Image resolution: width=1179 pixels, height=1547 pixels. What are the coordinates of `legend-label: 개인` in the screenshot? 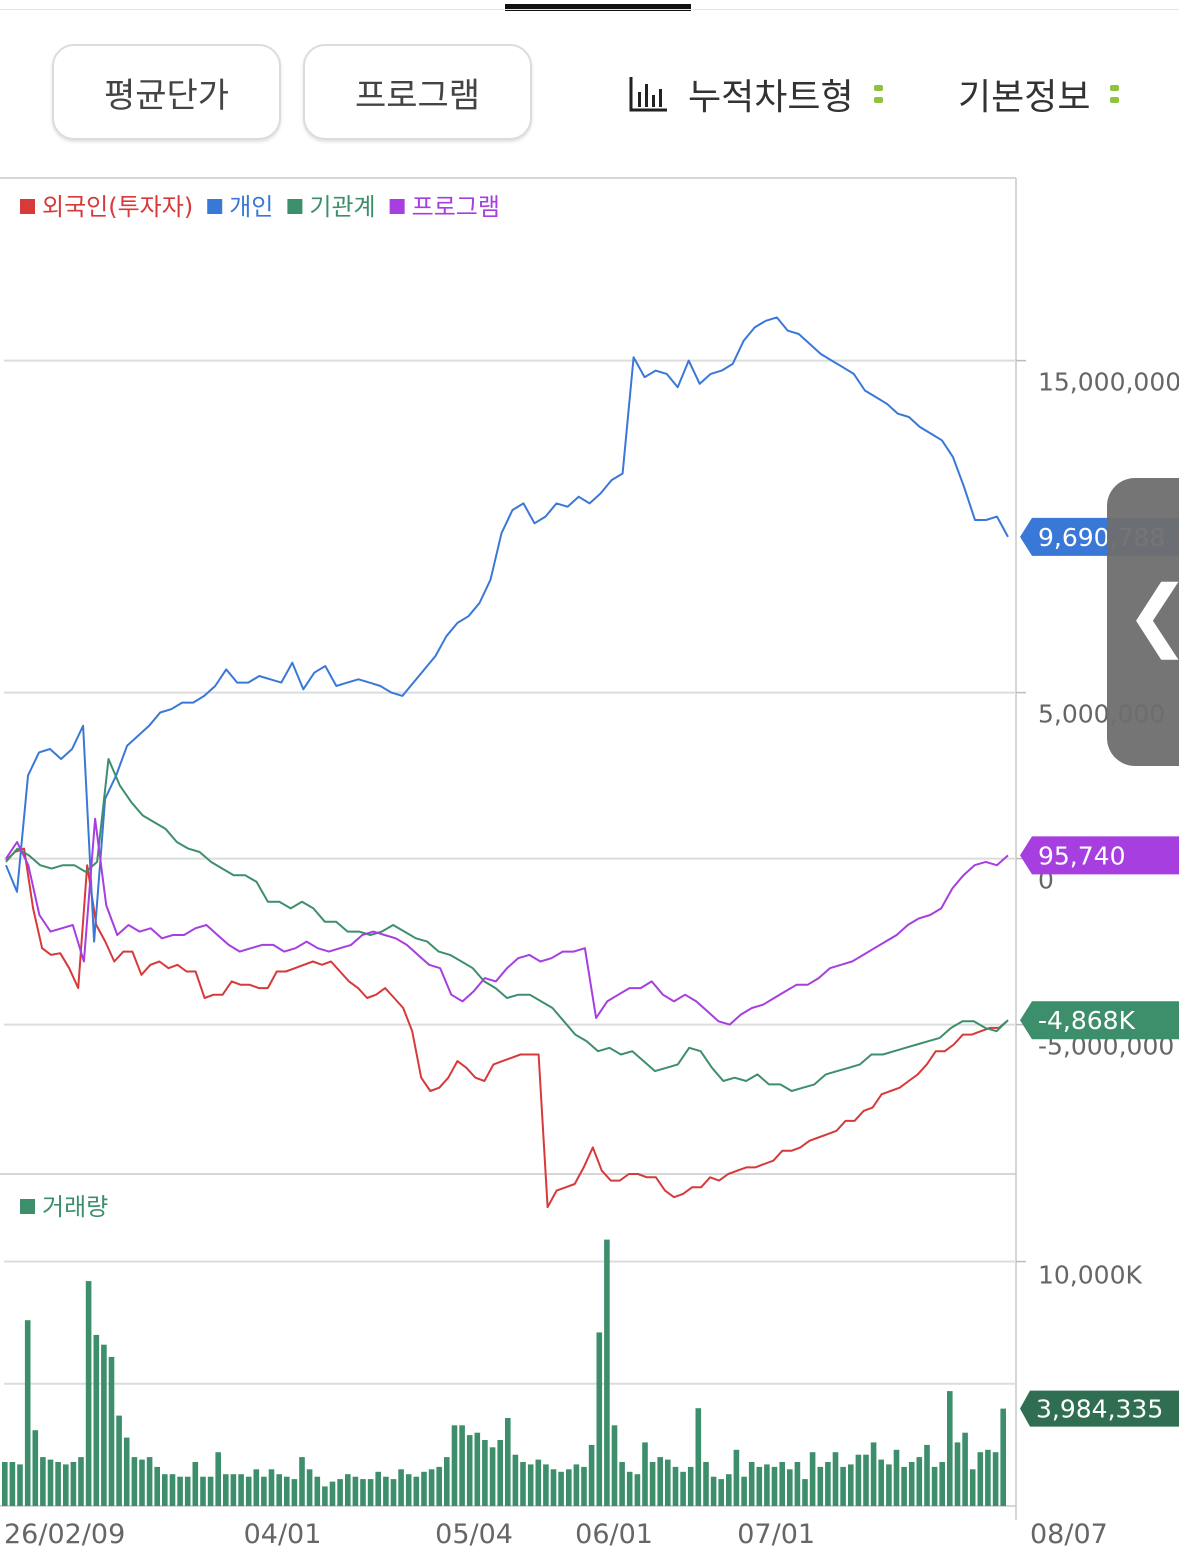 It's located at (251, 207).